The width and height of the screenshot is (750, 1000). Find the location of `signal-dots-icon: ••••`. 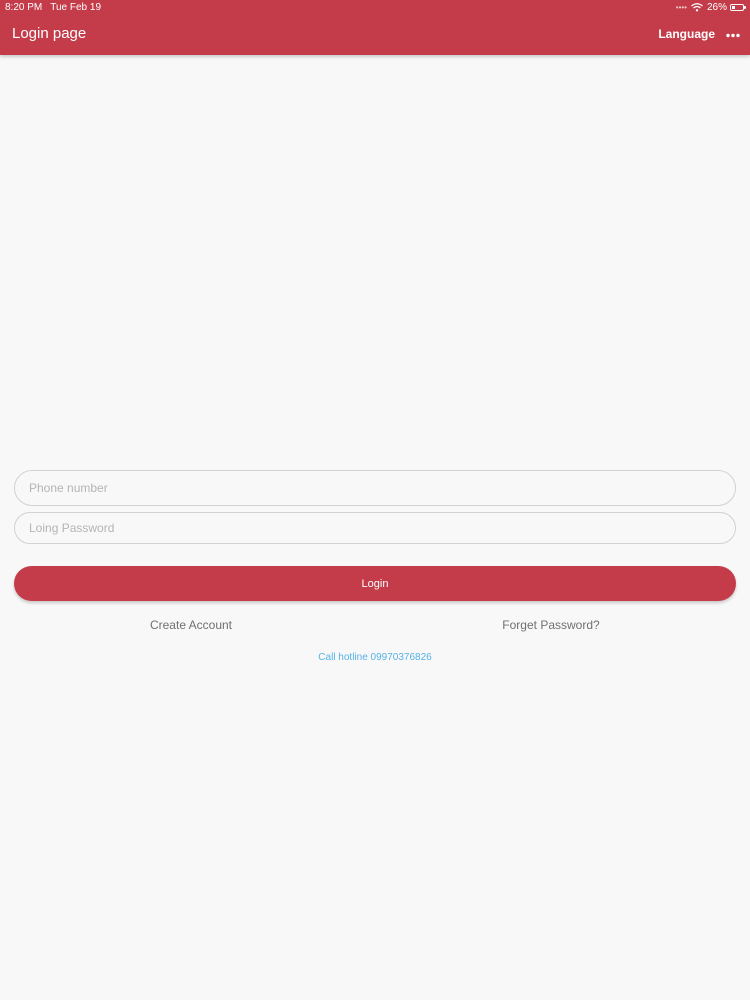

signal-dots-icon: •••• is located at coordinates (681, 7).